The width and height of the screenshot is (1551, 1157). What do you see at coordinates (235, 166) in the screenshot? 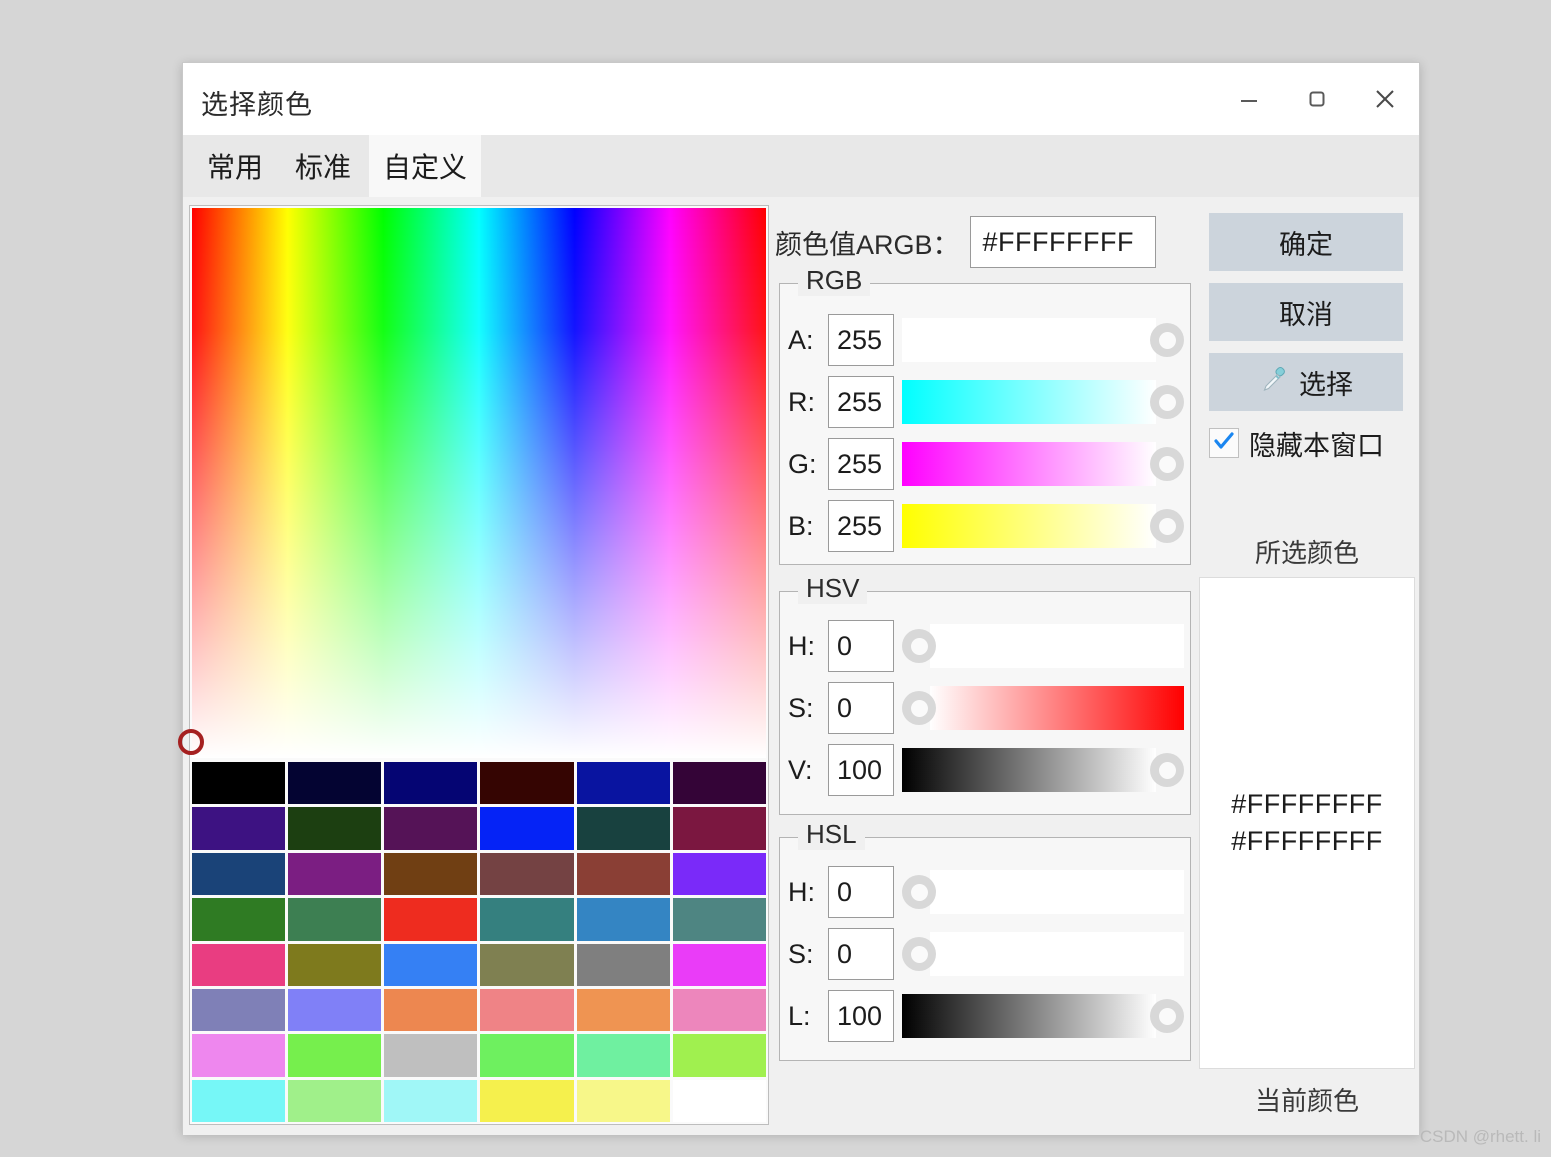
I see `tab-common: 常用` at bounding box center [235, 166].